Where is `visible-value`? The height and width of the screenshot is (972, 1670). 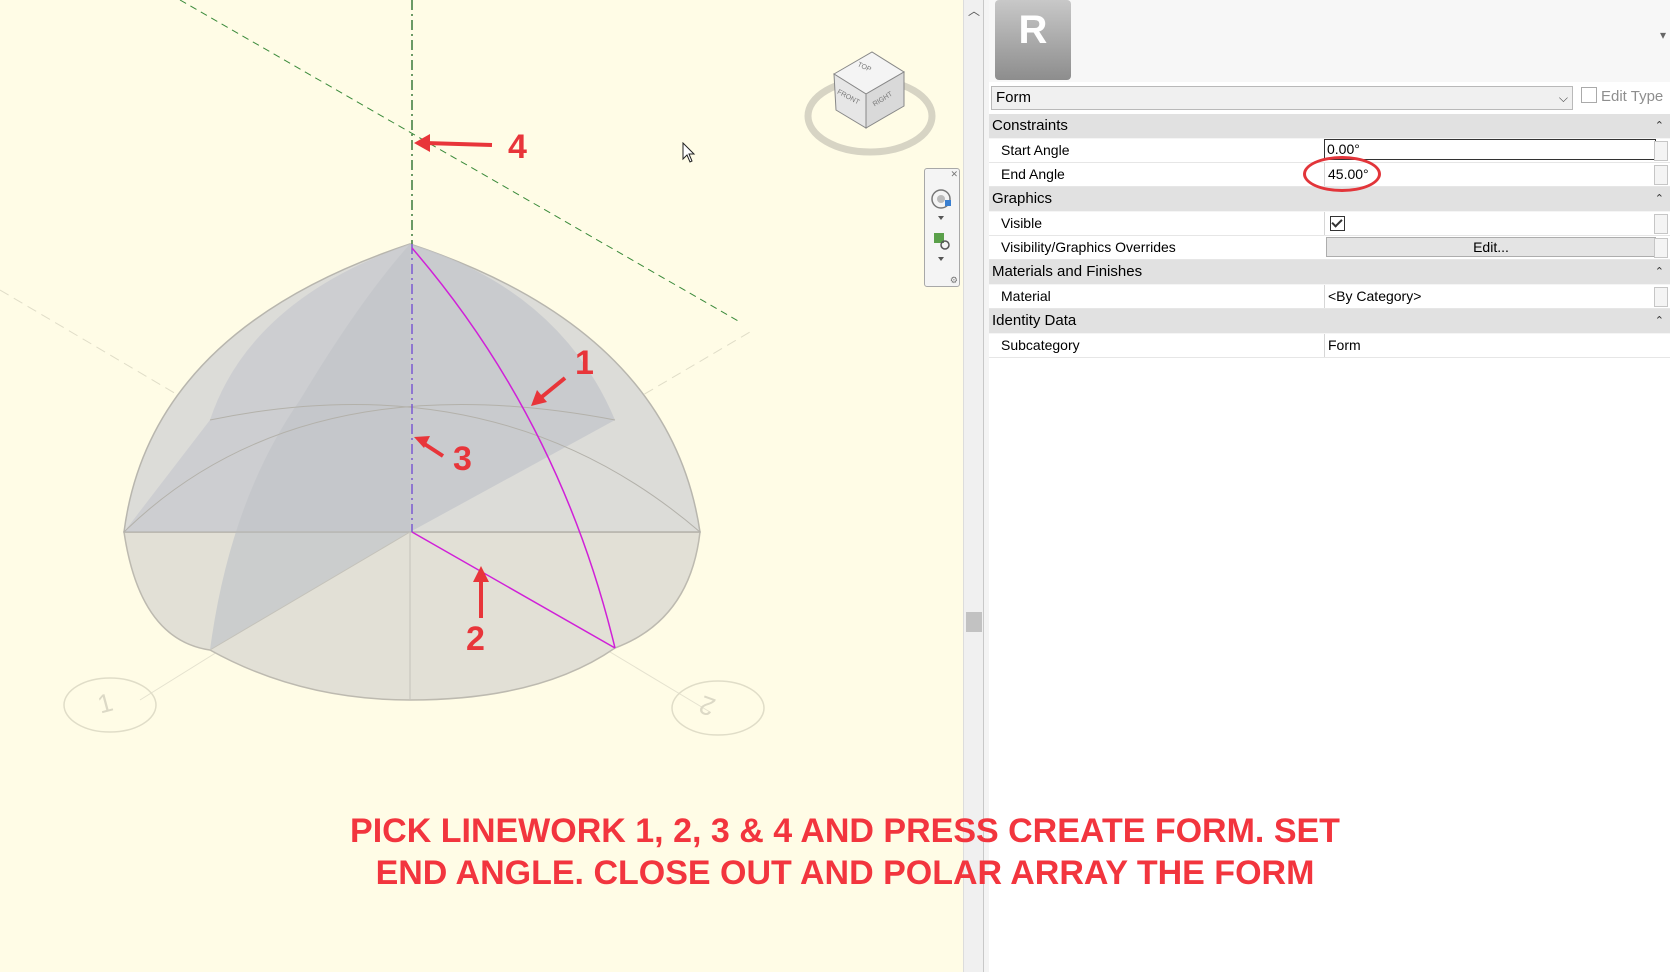 visible-value is located at coordinates (1488, 223).